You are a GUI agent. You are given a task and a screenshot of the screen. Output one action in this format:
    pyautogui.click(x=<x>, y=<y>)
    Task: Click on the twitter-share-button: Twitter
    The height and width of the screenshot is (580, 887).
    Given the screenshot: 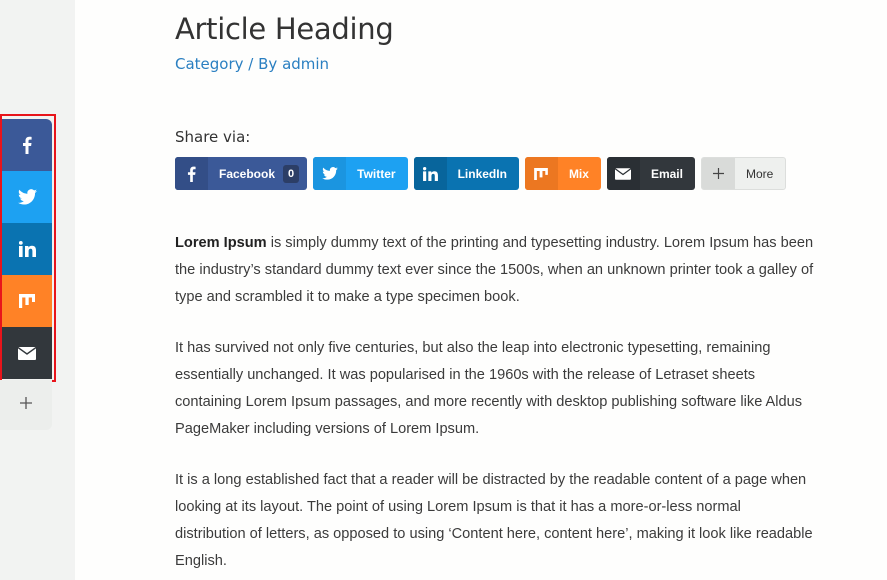 What is the action you would take?
    pyautogui.click(x=360, y=173)
    